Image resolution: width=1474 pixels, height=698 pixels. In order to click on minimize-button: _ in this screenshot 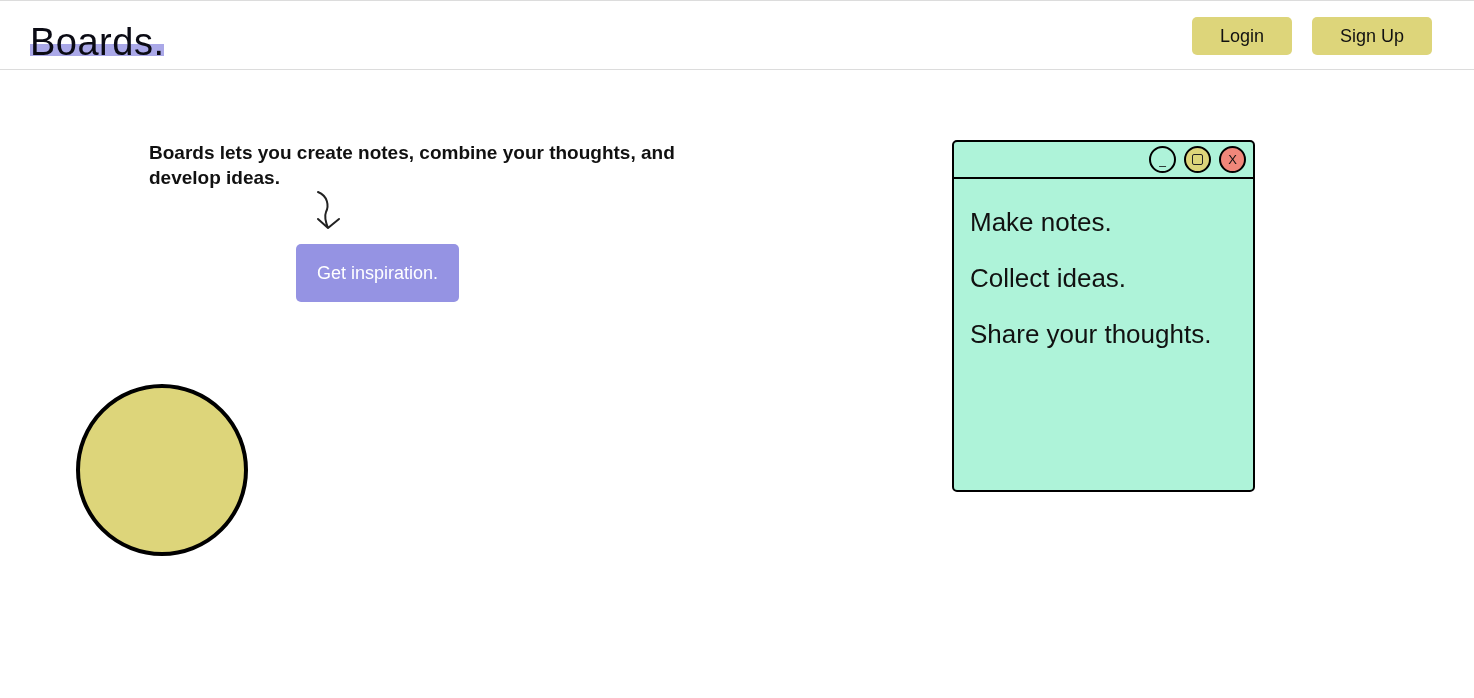, I will do `click(1162, 159)`.